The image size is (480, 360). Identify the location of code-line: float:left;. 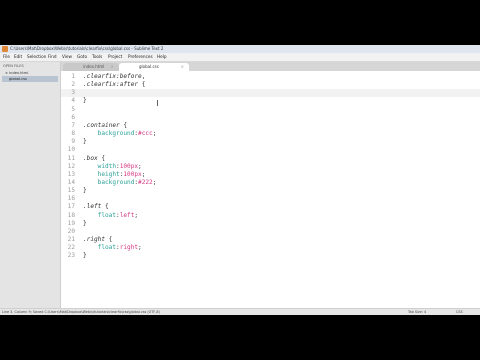
(110, 215).